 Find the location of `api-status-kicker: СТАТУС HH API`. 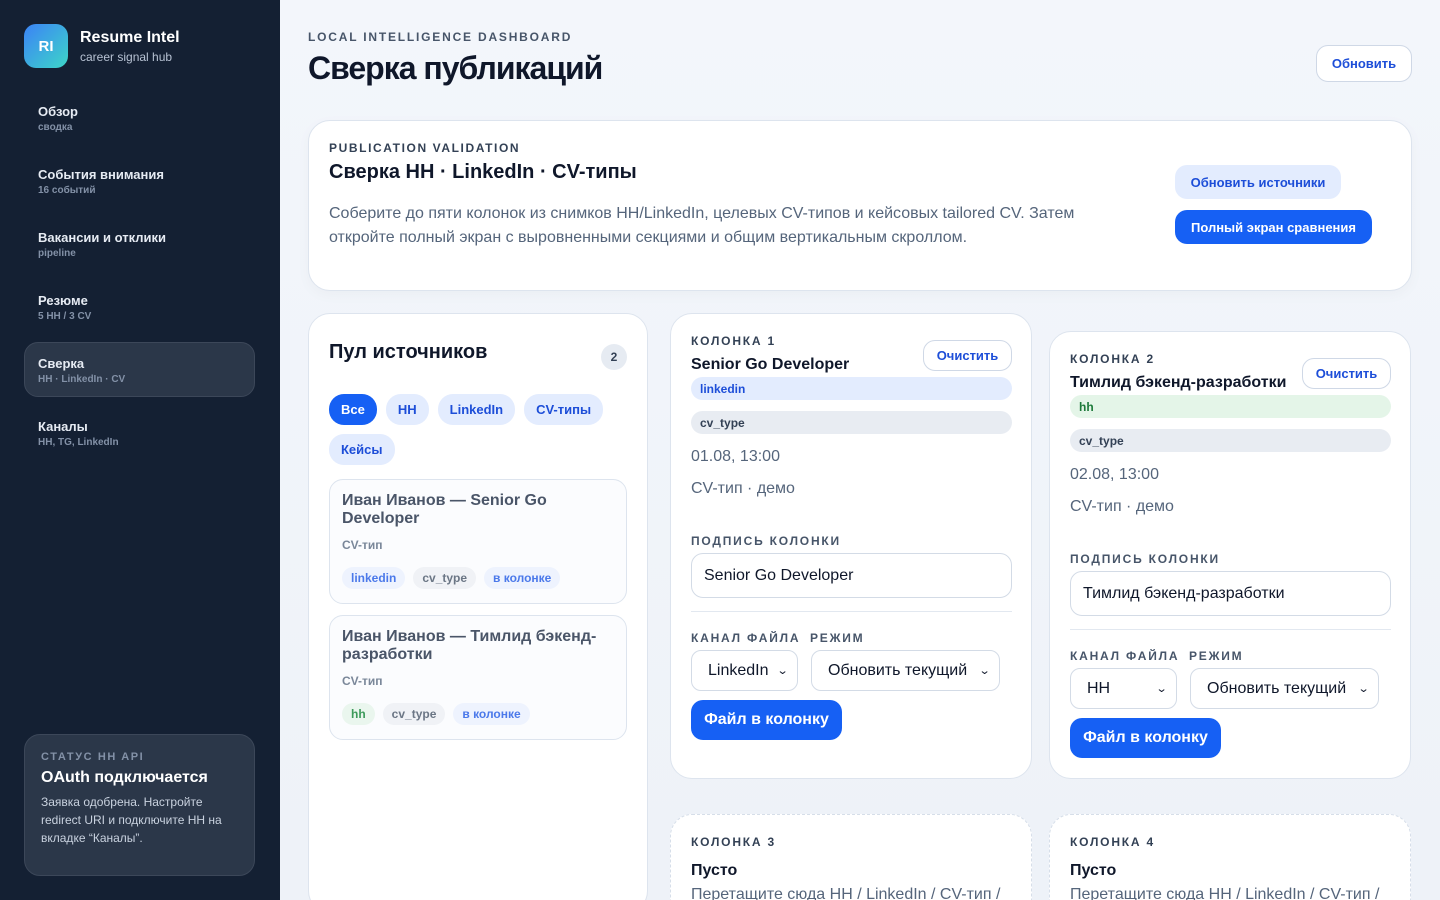

api-status-kicker: СТАТУС HH API is located at coordinates (93, 757).